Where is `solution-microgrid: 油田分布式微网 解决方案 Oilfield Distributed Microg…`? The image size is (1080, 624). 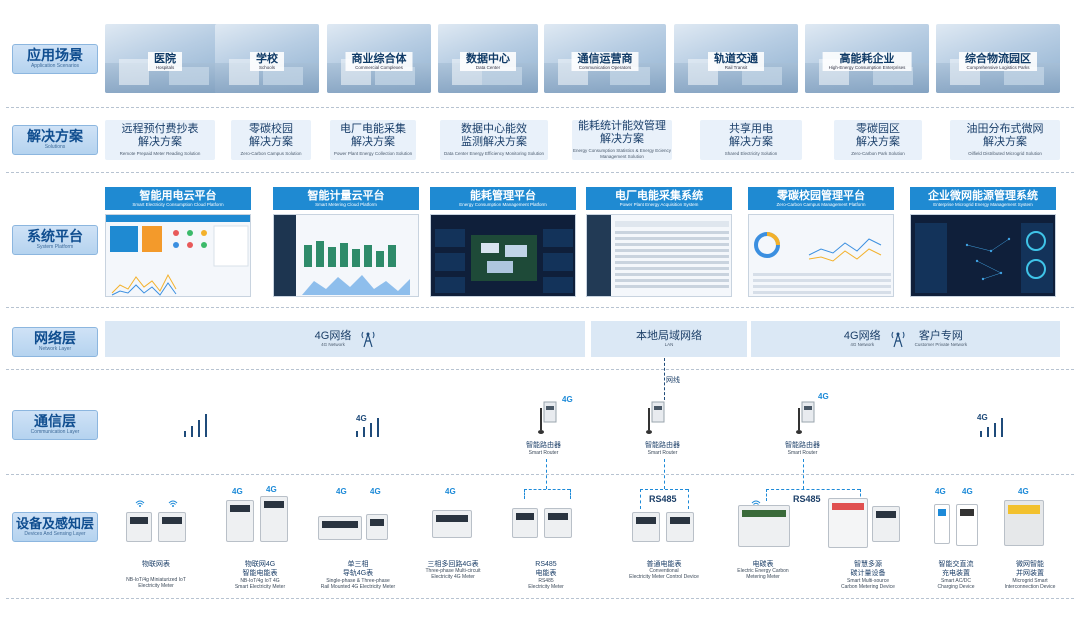 solution-microgrid: 油田分布式微网 解决方案 Oilfield Distributed Microg… is located at coordinates (1005, 140).